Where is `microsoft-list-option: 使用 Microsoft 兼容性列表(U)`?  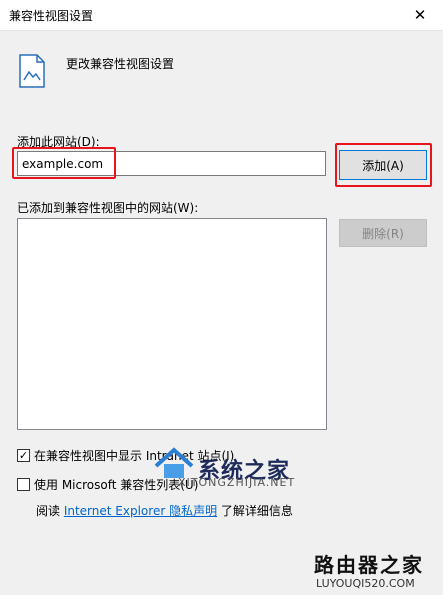 microsoft-list-option: 使用 Microsoft 兼容性列表(U) is located at coordinates (107, 484).